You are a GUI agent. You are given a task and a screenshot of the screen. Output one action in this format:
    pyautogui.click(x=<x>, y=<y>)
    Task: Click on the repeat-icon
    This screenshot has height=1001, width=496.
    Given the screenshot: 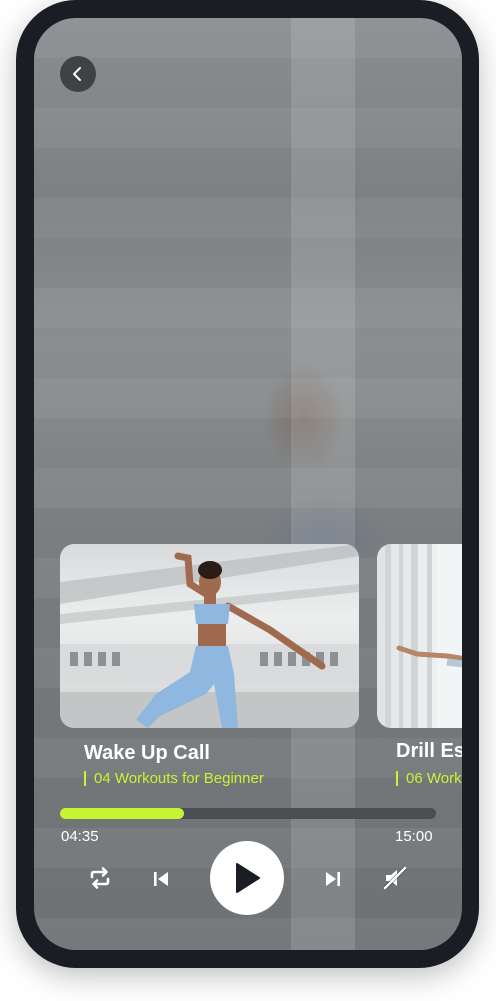 What is the action you would take?
    pyautogui.click(x=100, y=878)
    